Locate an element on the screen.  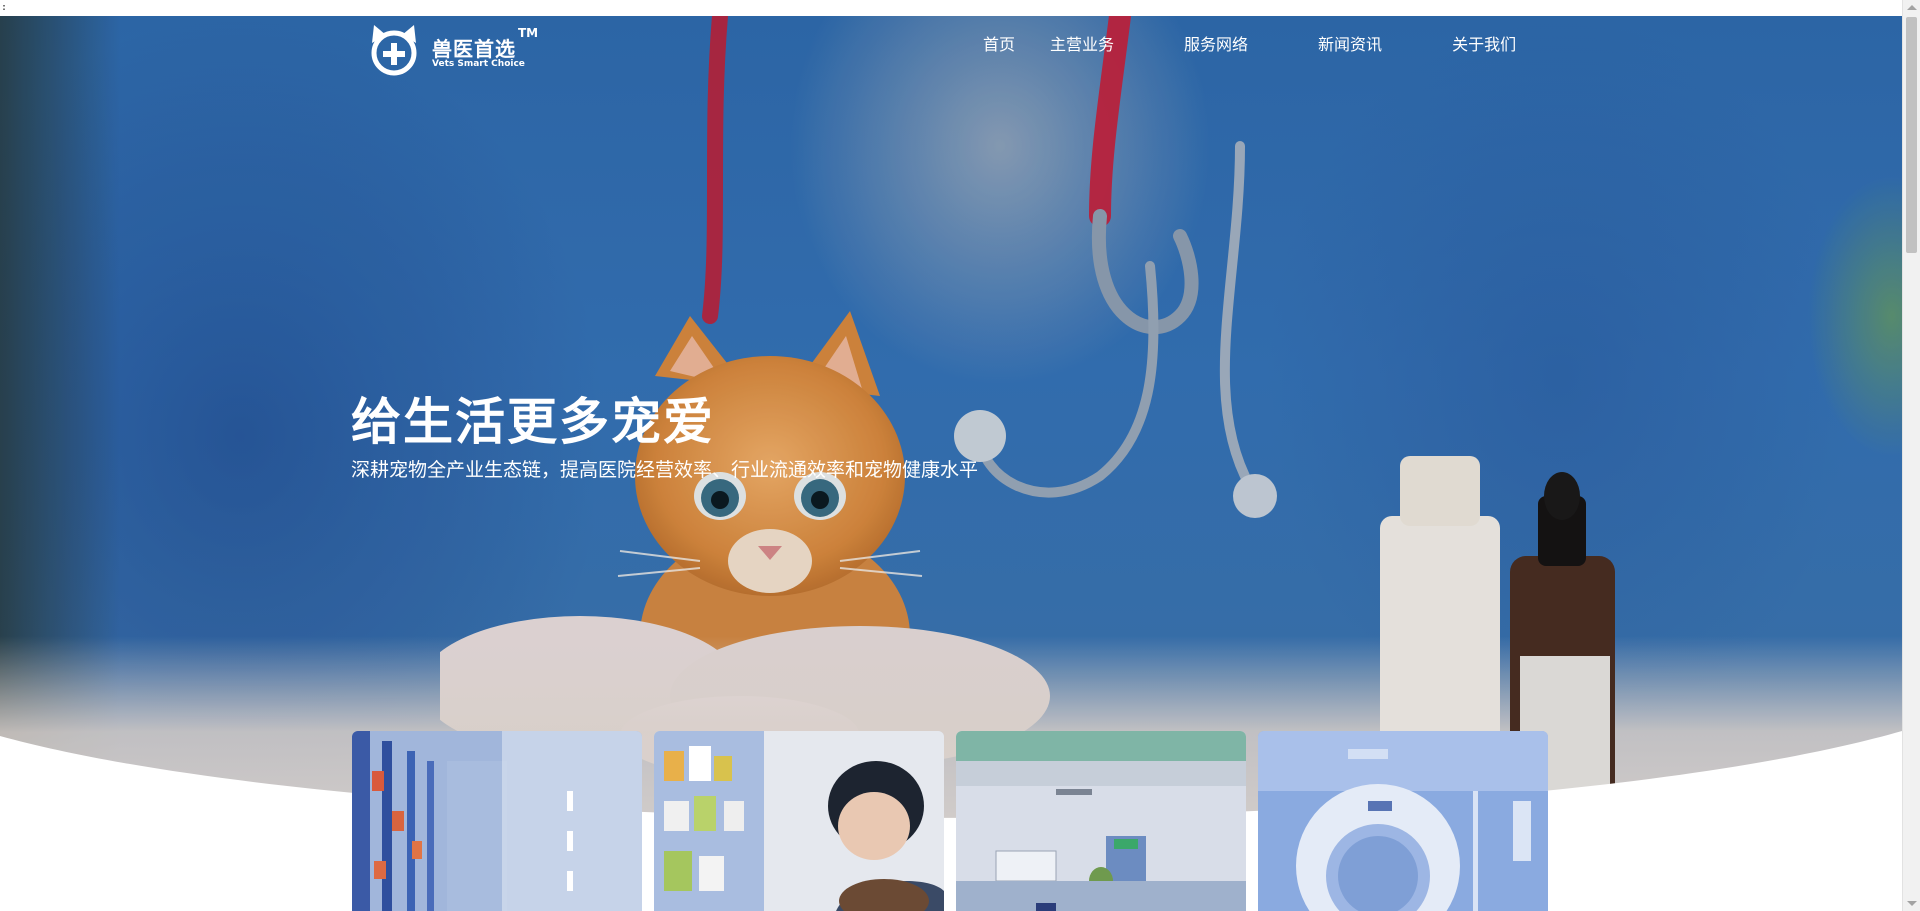
card-hospital is located at coordinates (1101, 821).